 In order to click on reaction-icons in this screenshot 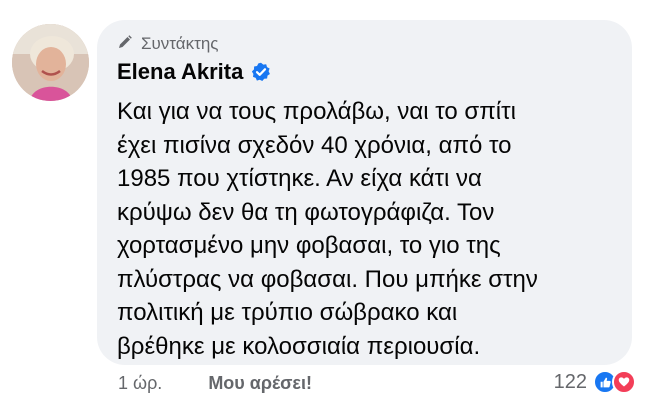, I will do `click(614, 382)`.